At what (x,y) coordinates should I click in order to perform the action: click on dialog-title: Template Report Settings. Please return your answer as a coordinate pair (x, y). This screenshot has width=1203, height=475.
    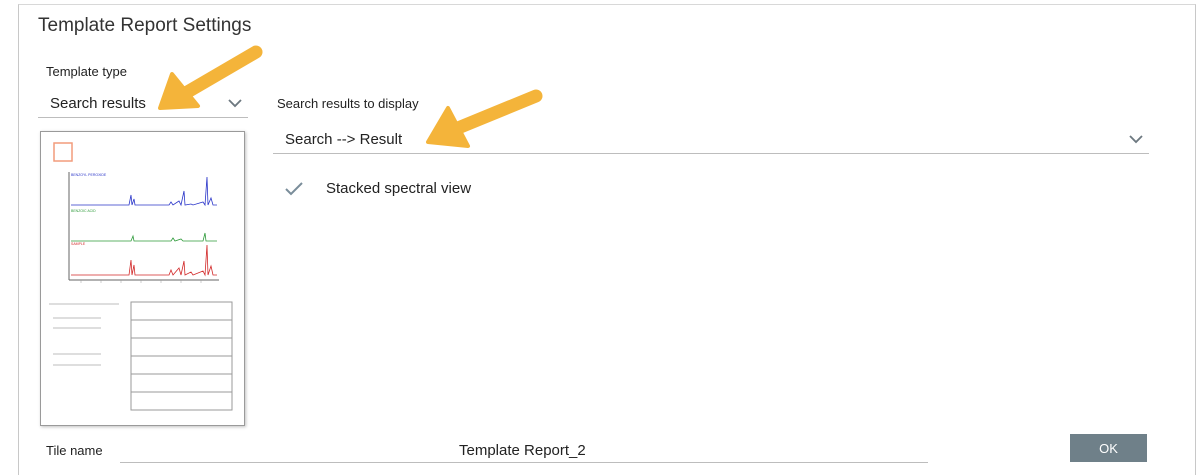
    Looking at the image, I should click on (145, 25).